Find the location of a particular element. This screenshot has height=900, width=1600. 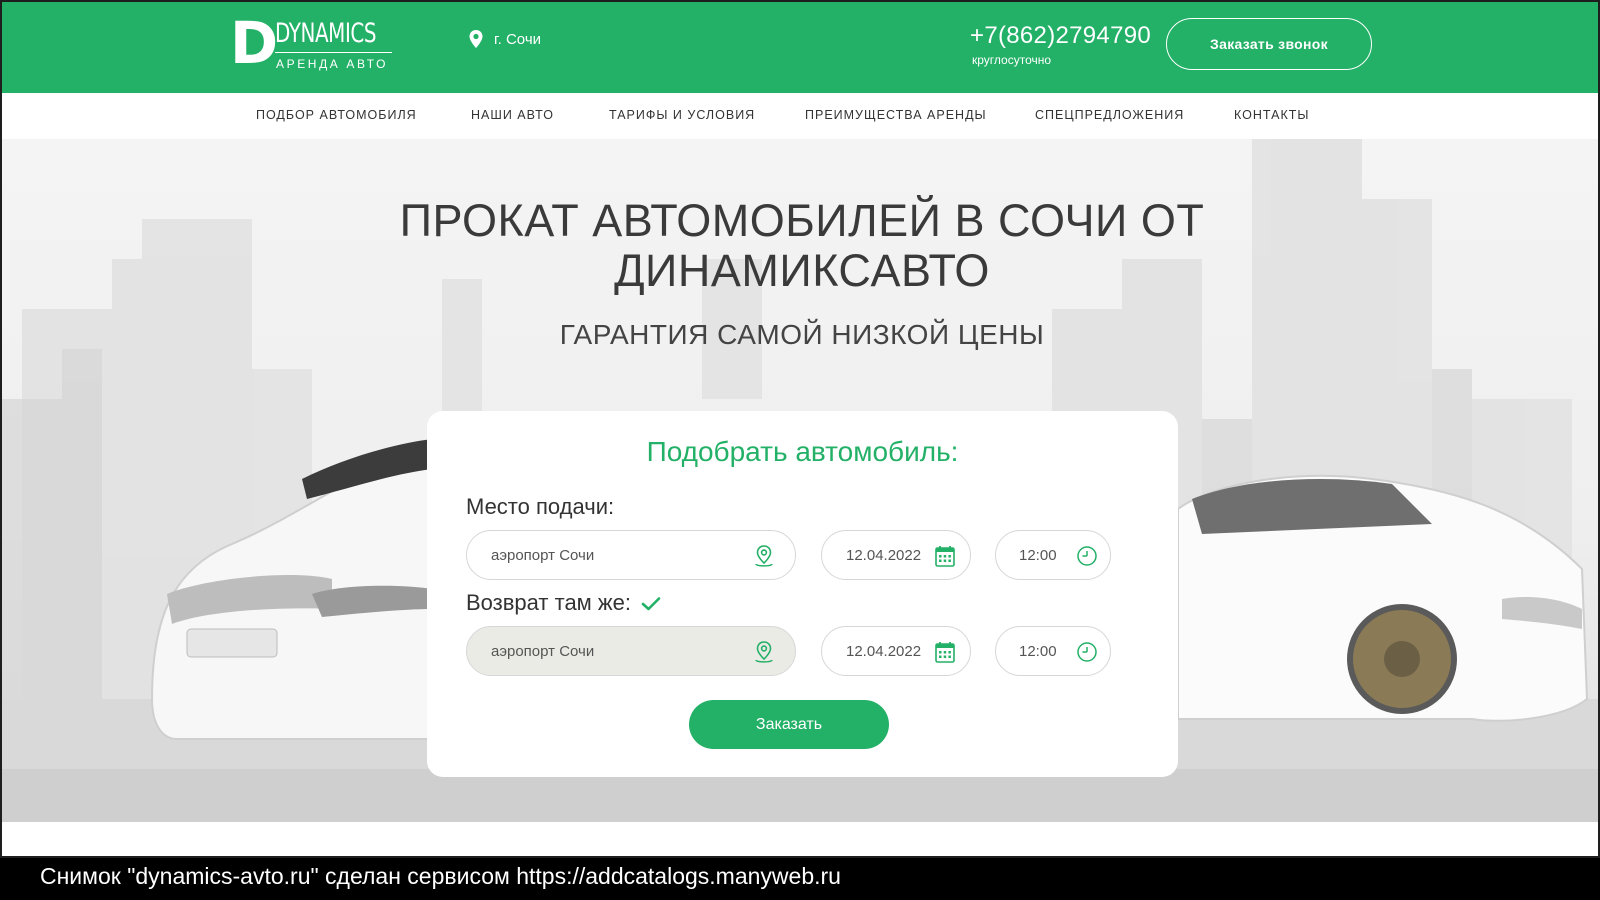

pickup-location-value: аэропорт Сочи is located at coordinates (543, 555).